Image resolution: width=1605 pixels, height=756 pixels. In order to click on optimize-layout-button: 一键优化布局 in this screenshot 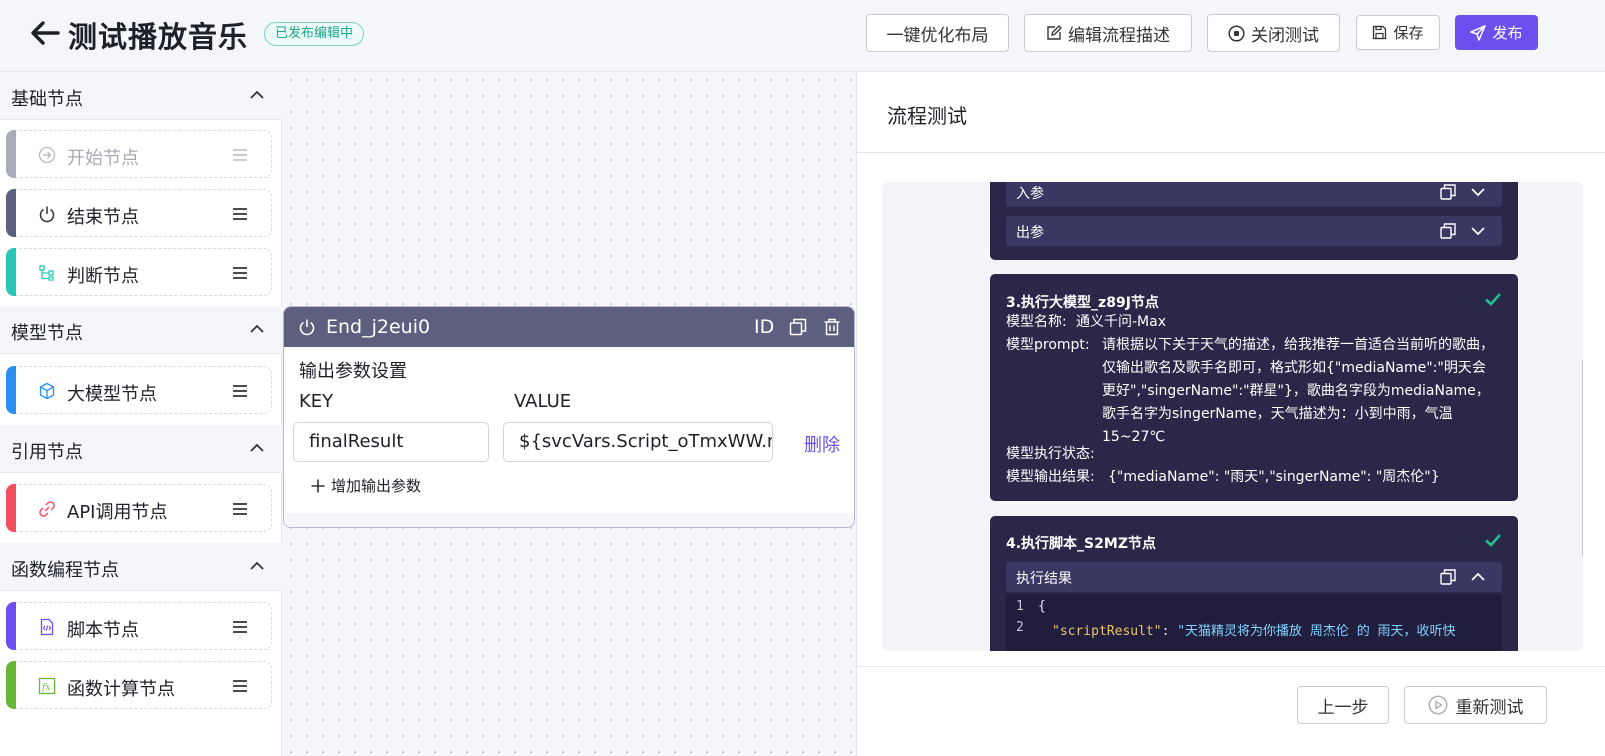, I will do `click(937, 33)`.